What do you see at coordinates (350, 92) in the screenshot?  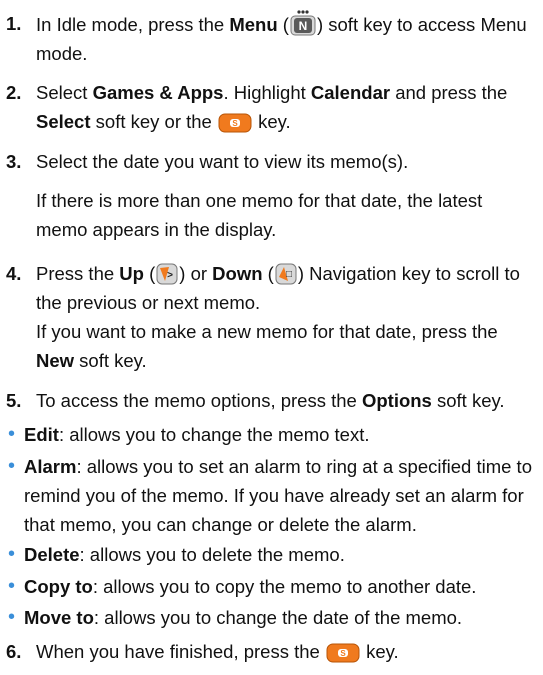 I see `calendar-label: Calendar` at bounding box center [350, 92].